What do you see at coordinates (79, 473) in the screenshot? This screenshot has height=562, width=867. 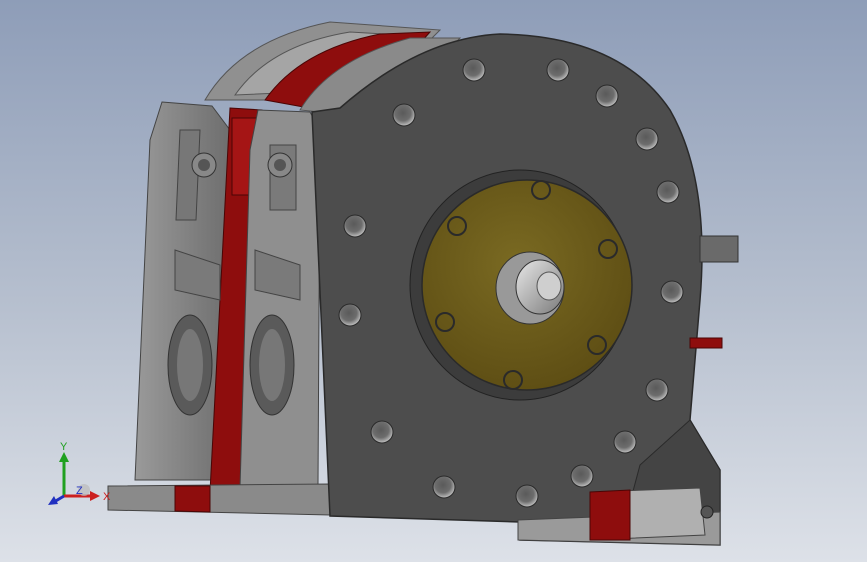 I see `coordinate-triad: Y X Z` at bounding box center [79, 473].